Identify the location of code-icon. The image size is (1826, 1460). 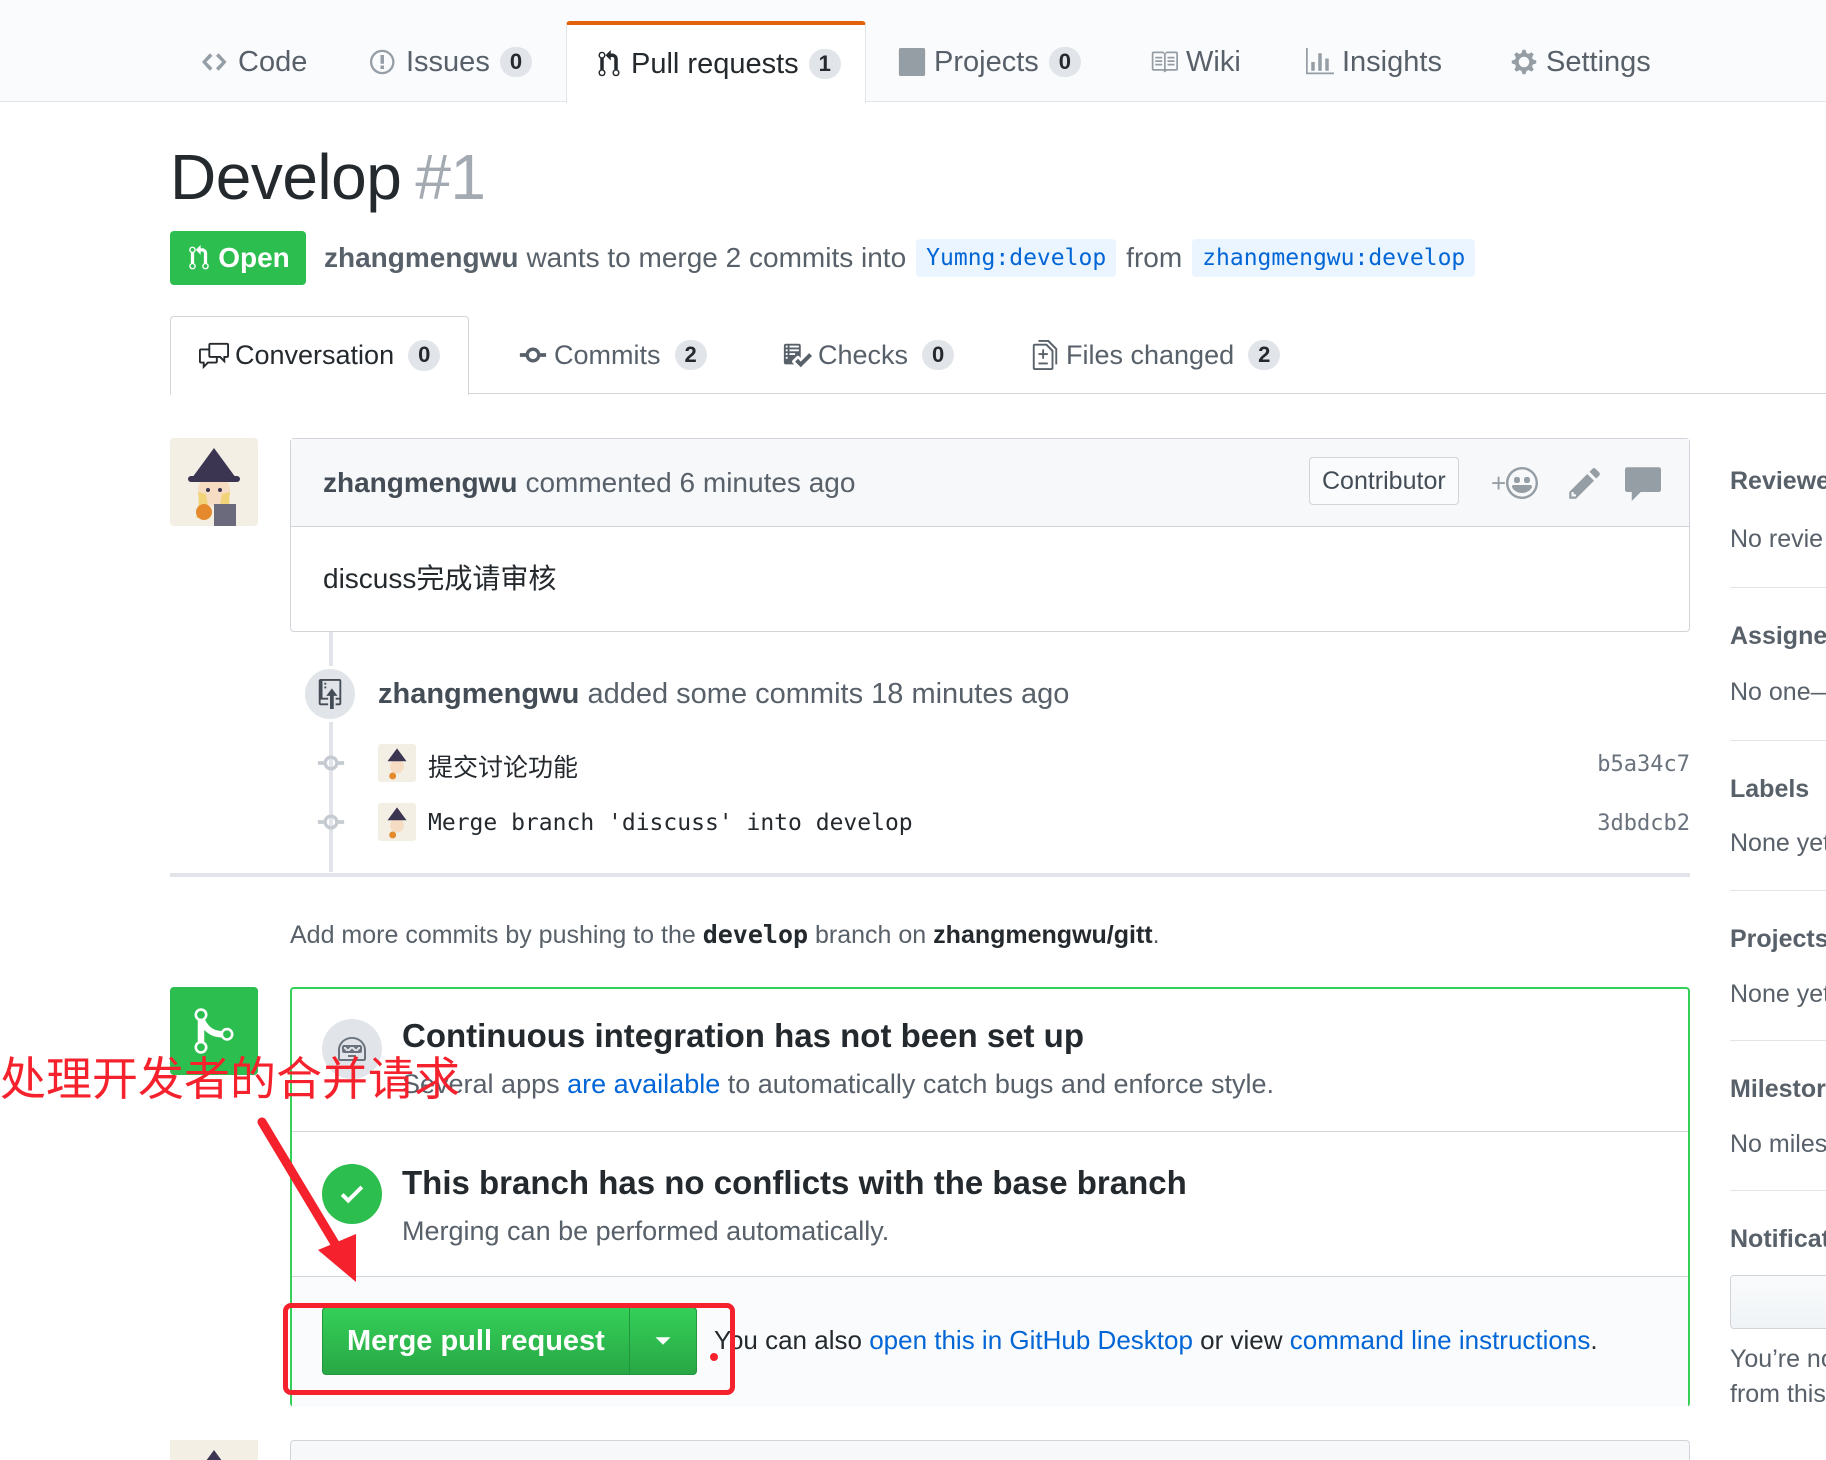
(214, 62).